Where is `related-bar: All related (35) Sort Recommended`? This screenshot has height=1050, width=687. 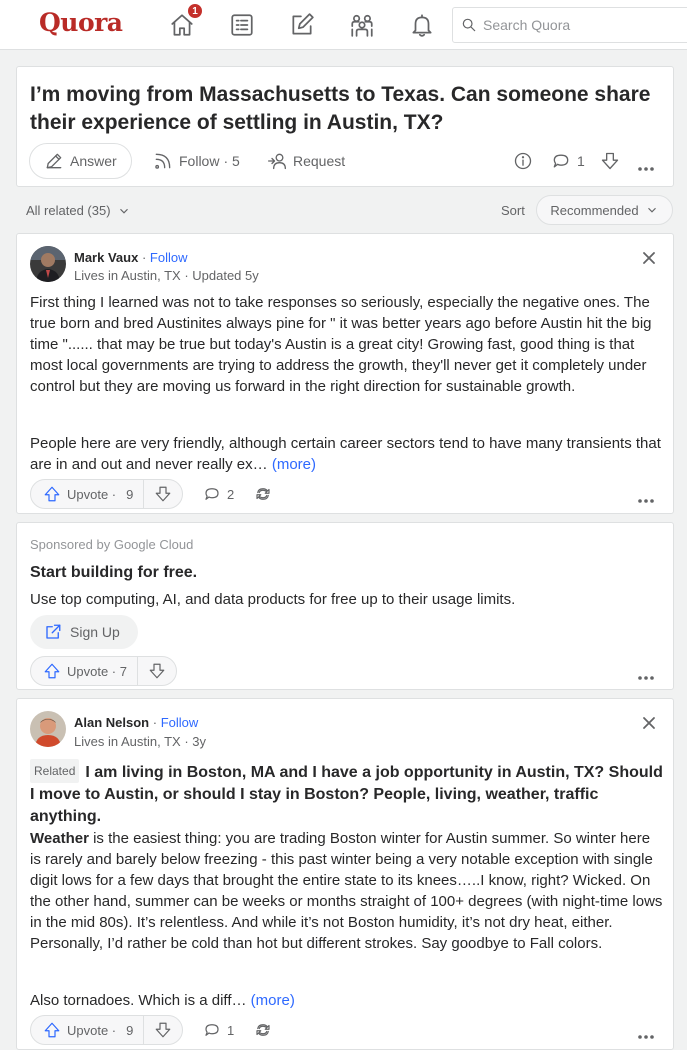 related-bar: All related (35) Sort Recommended is located at coordinates (345, 210).